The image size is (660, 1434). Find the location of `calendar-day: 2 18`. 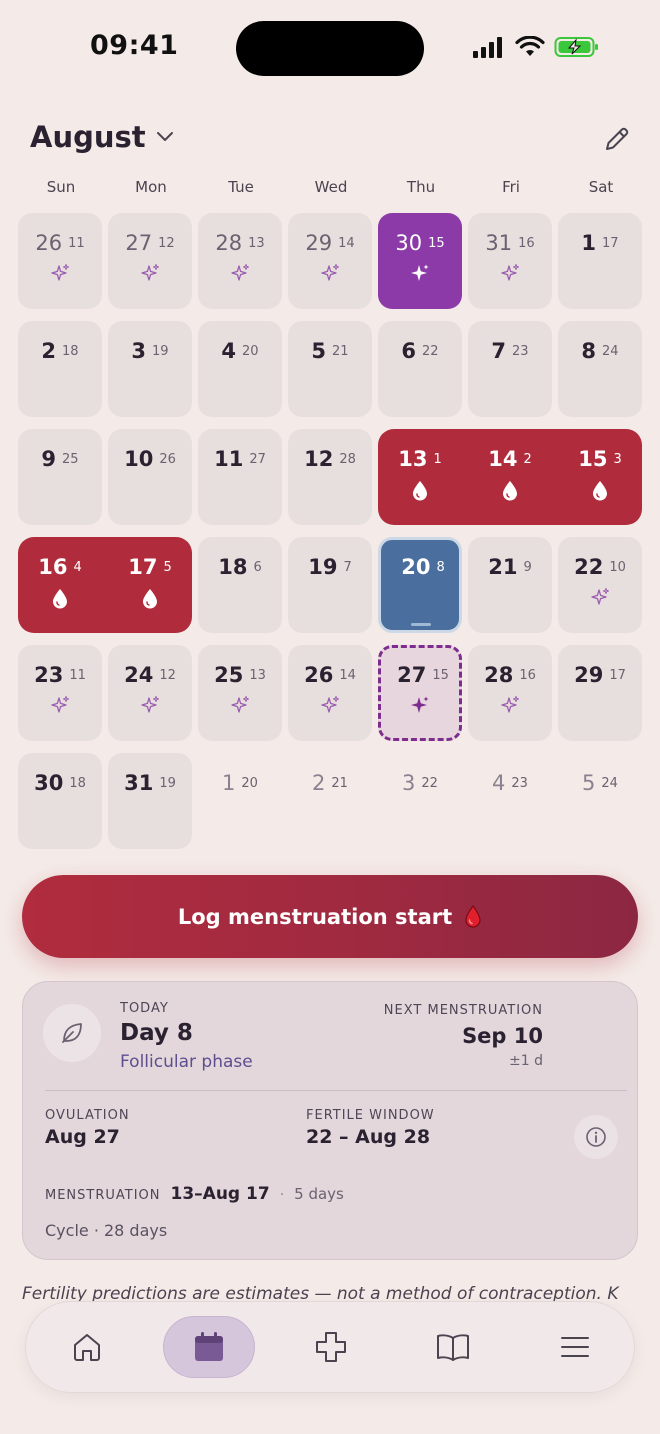

calendar-day: 2 18 is located at coordinates (60, 369).